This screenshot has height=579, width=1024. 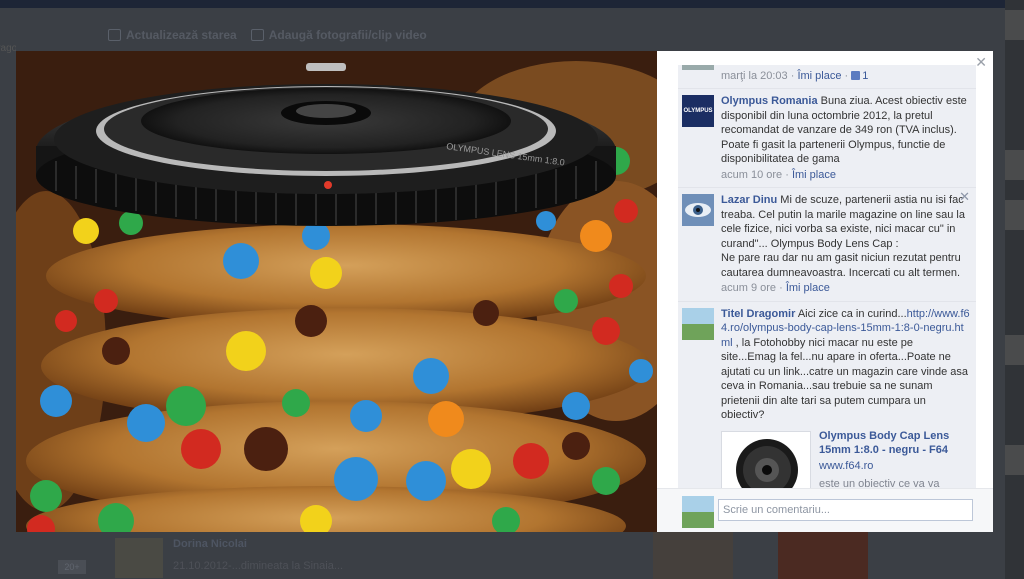 I want to click on right-strip, so click(x=1014, y=289).